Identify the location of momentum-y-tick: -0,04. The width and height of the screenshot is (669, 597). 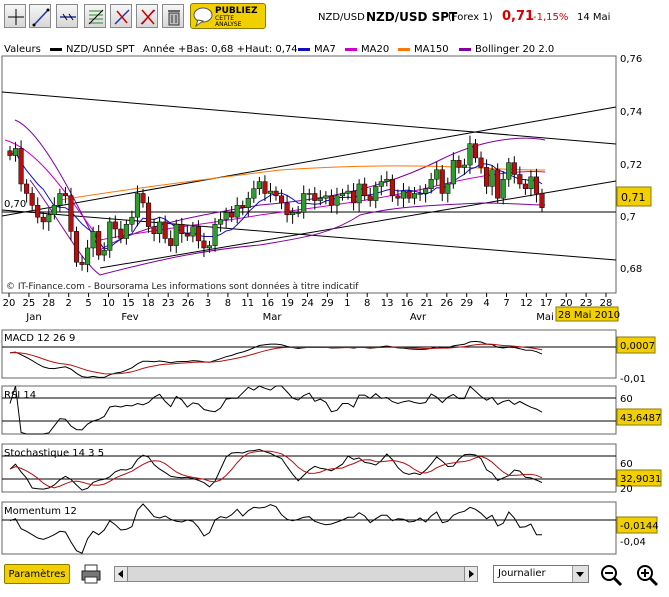
(633, 542).